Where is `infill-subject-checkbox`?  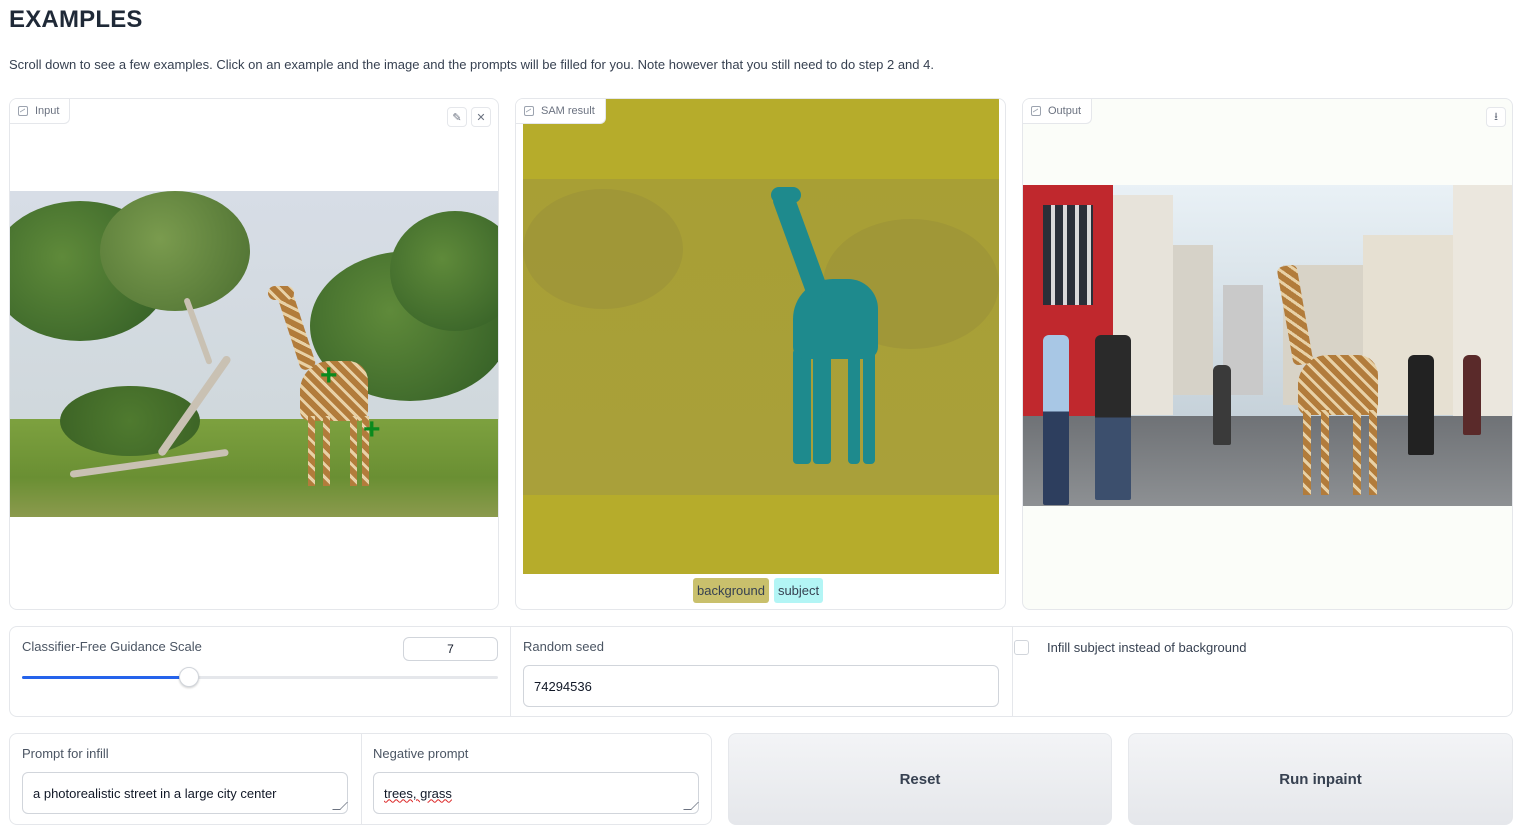 infill-subject-checkbox is located at coordinates (1021, 647).